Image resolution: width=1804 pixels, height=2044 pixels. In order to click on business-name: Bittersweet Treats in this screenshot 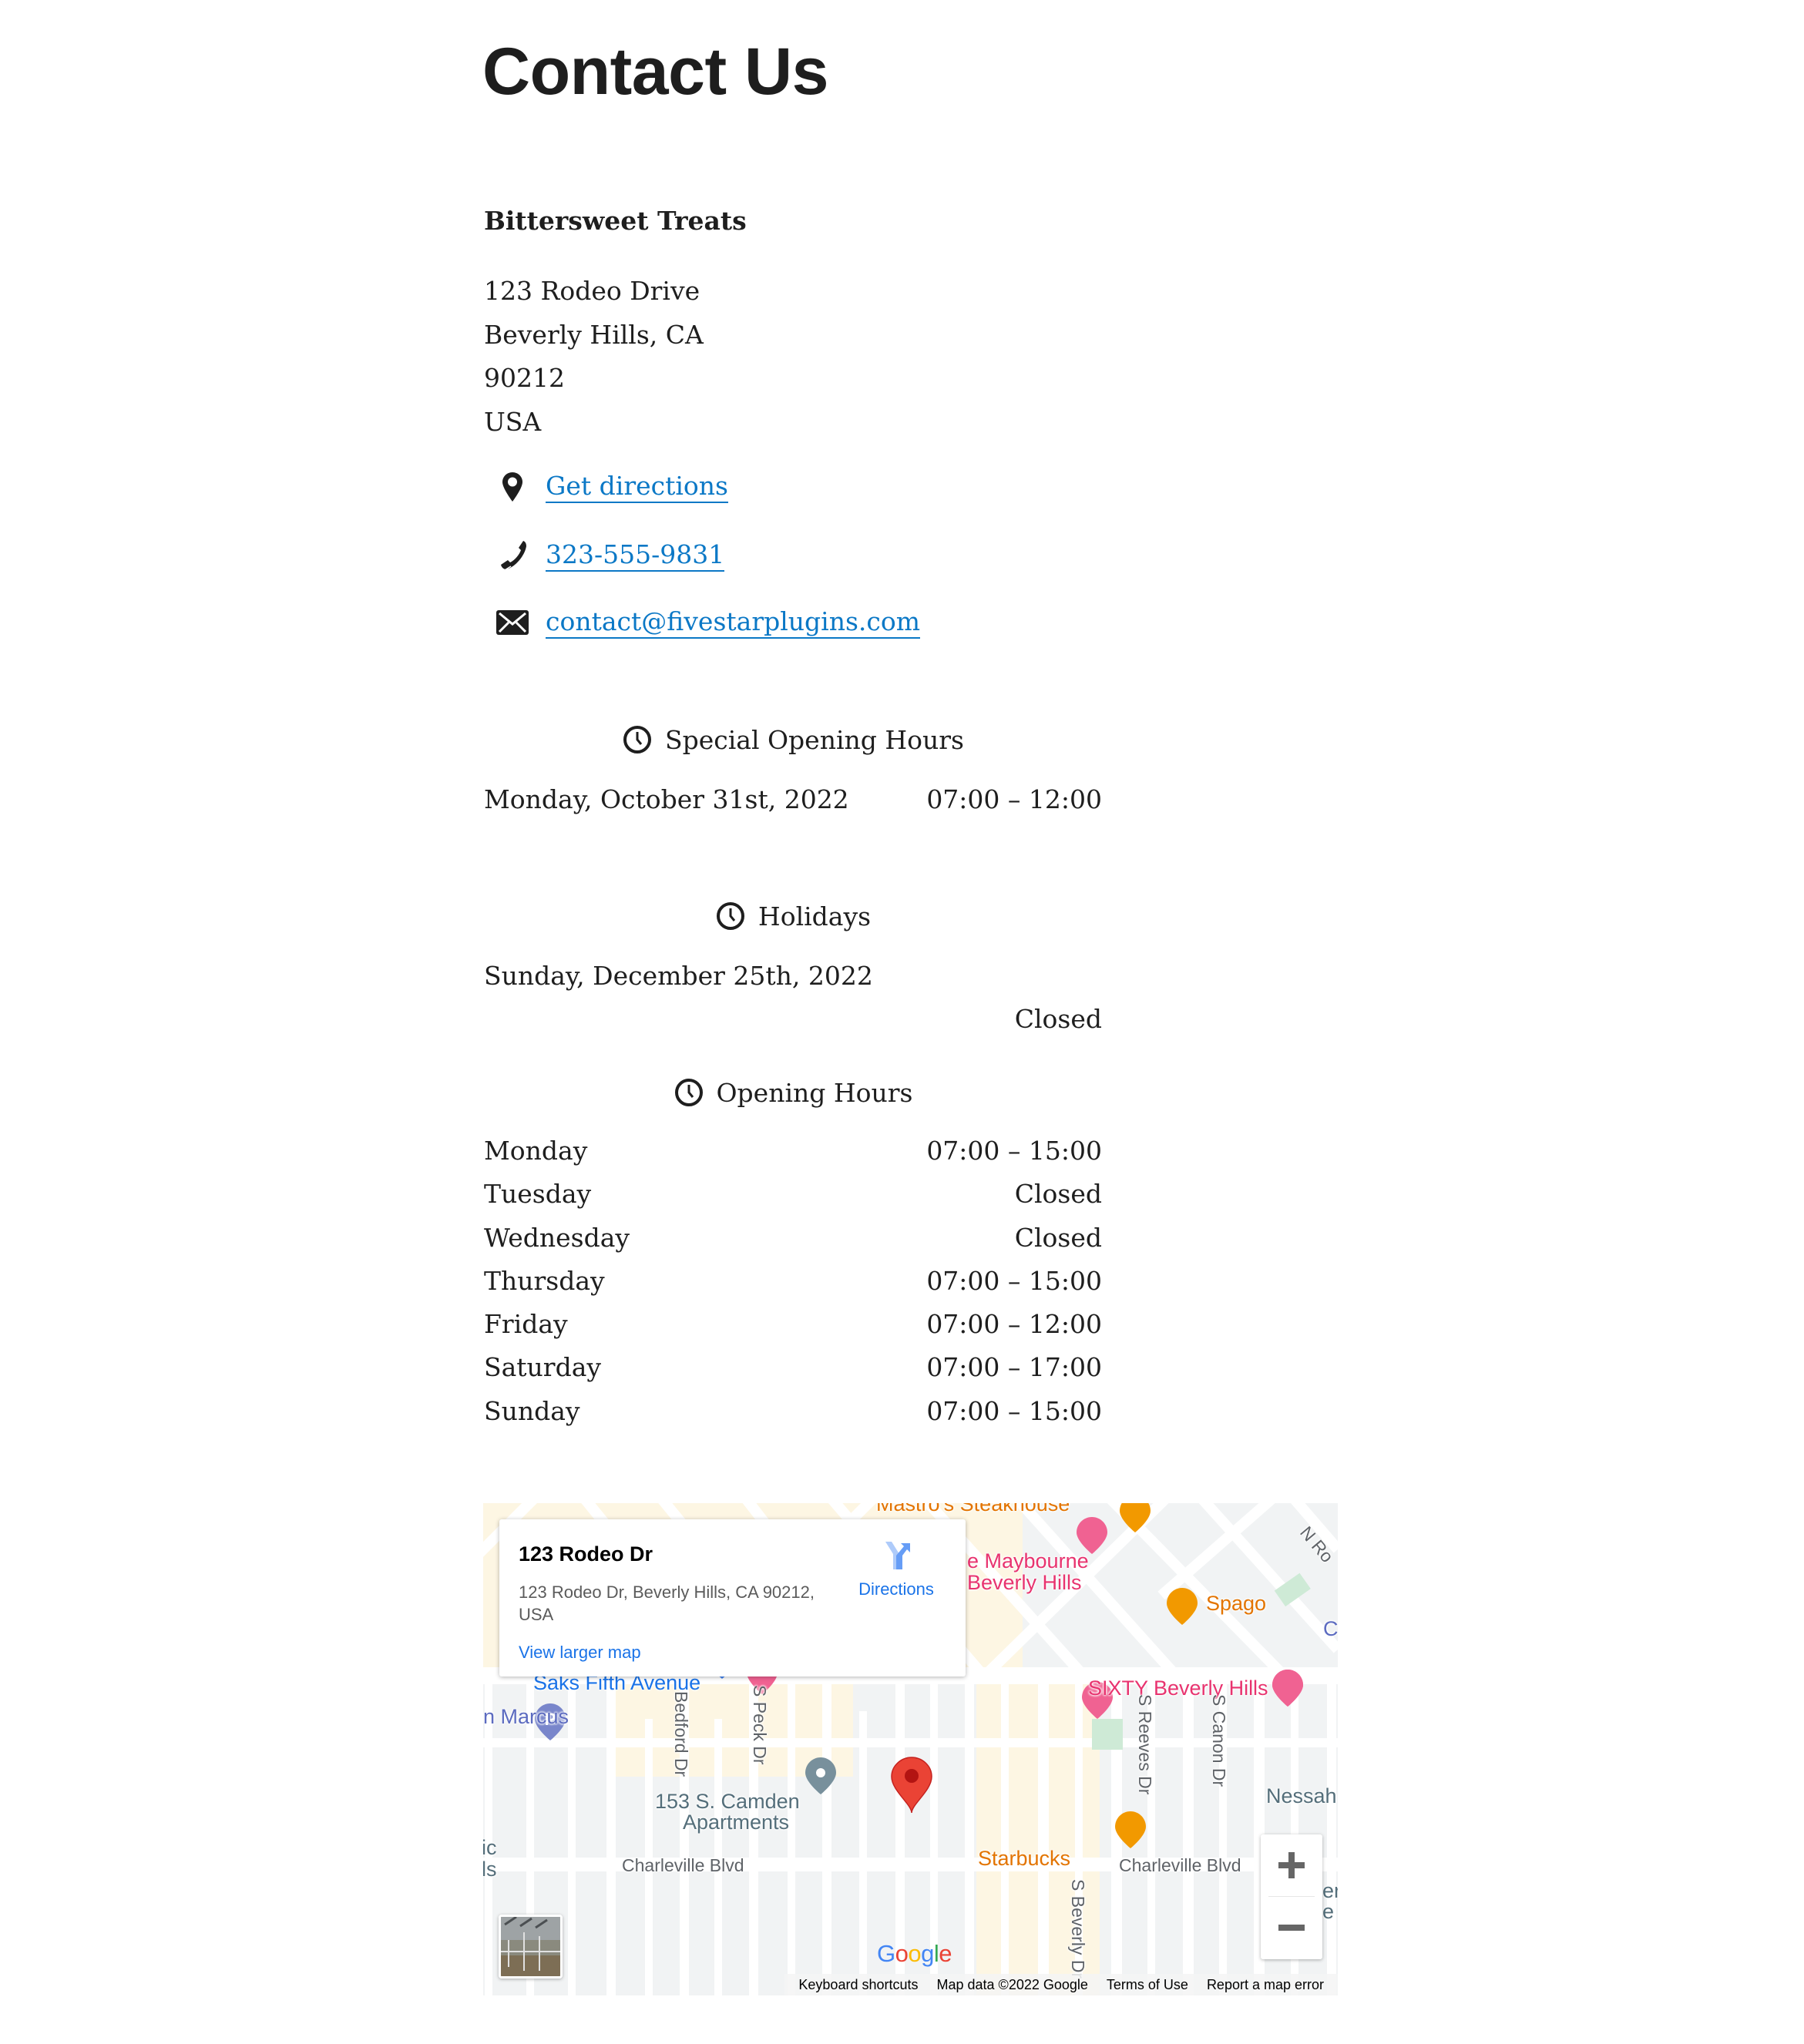, I will do `click(615, 221)`.